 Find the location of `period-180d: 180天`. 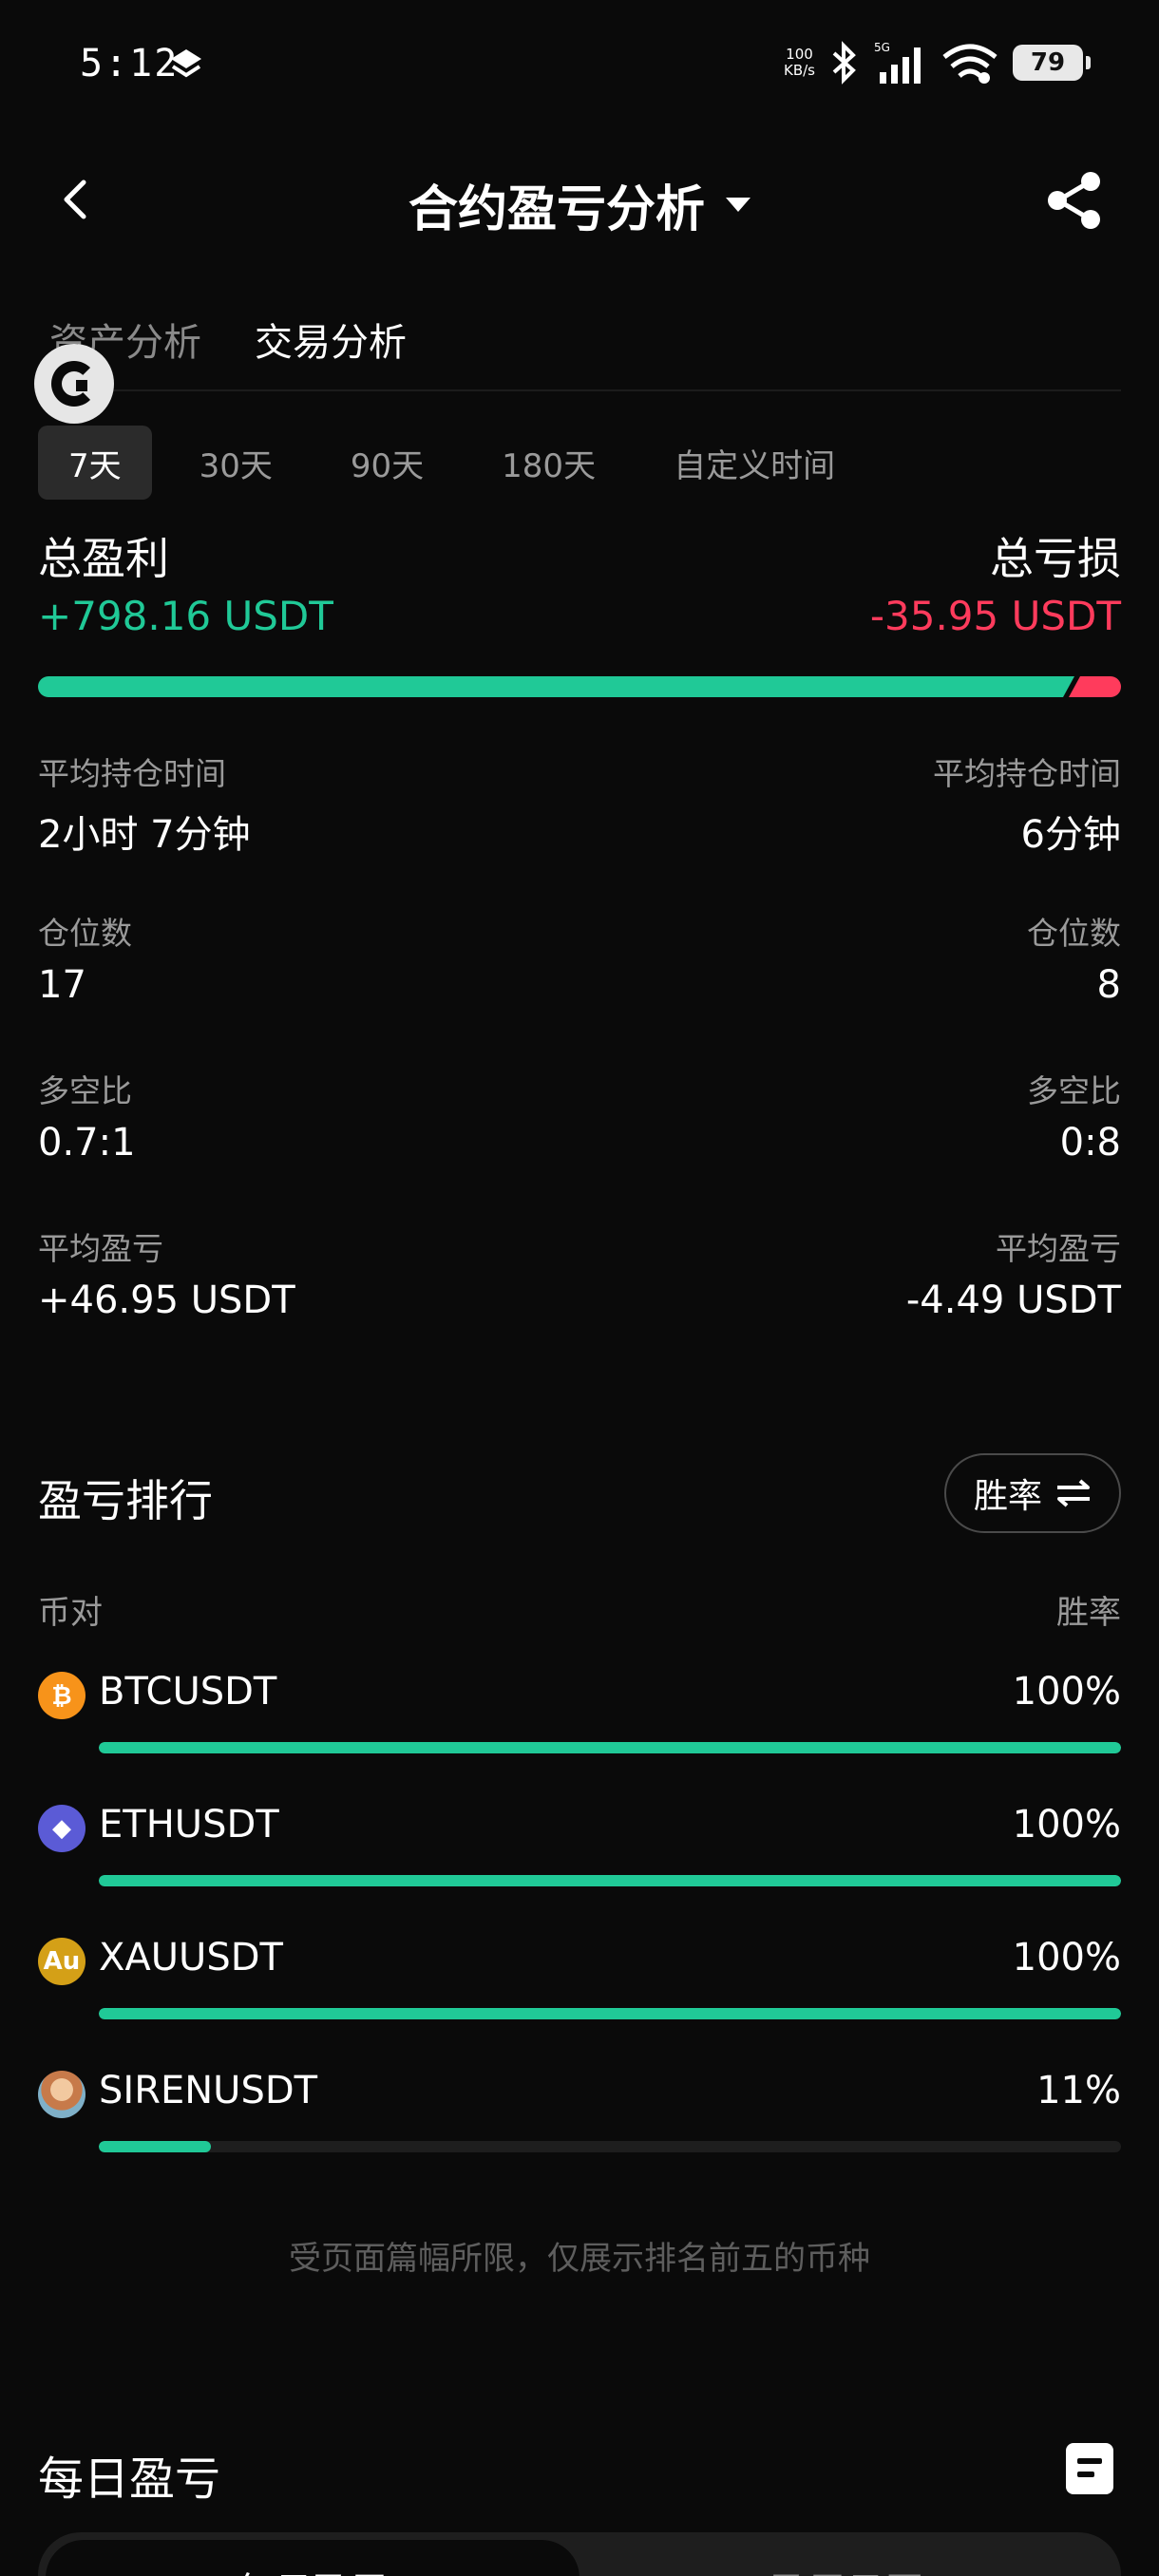

period-180d: 180天 is located at coordinates (548, 463).